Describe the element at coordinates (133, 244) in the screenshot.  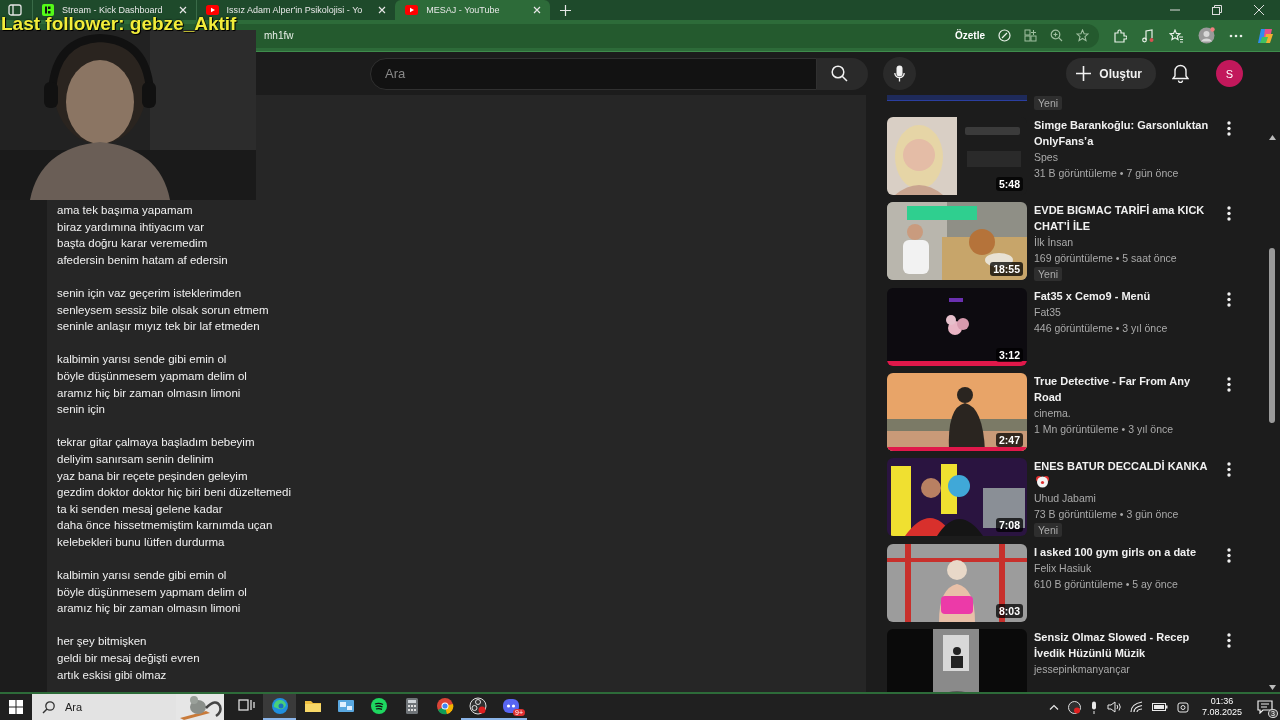
I see `lyric-line: başta doğru karar veremedim` at that location.